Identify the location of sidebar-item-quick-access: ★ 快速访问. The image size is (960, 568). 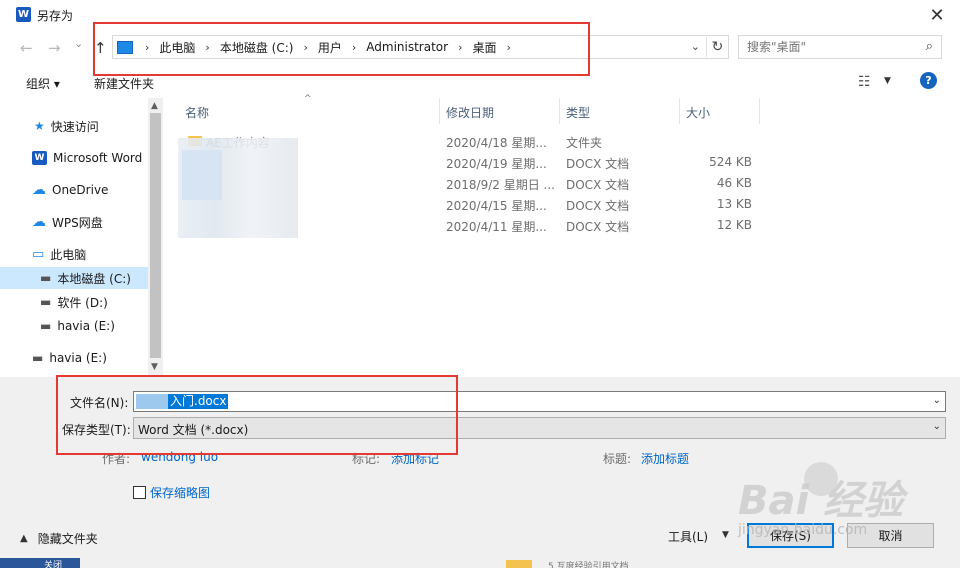
(74, 126).